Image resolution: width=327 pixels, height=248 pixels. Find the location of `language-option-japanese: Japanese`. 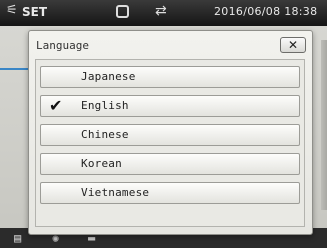

language-option-japanese: Japanese is located at coordinates (170, 77).